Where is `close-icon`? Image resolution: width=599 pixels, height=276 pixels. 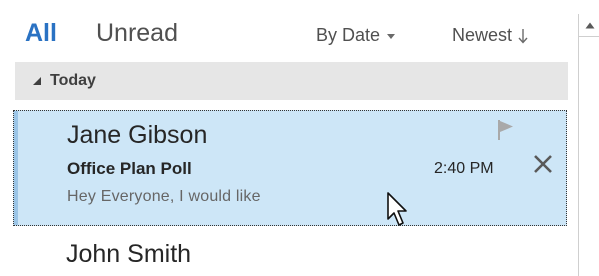 close-icon is located at coordinates (543, 164).